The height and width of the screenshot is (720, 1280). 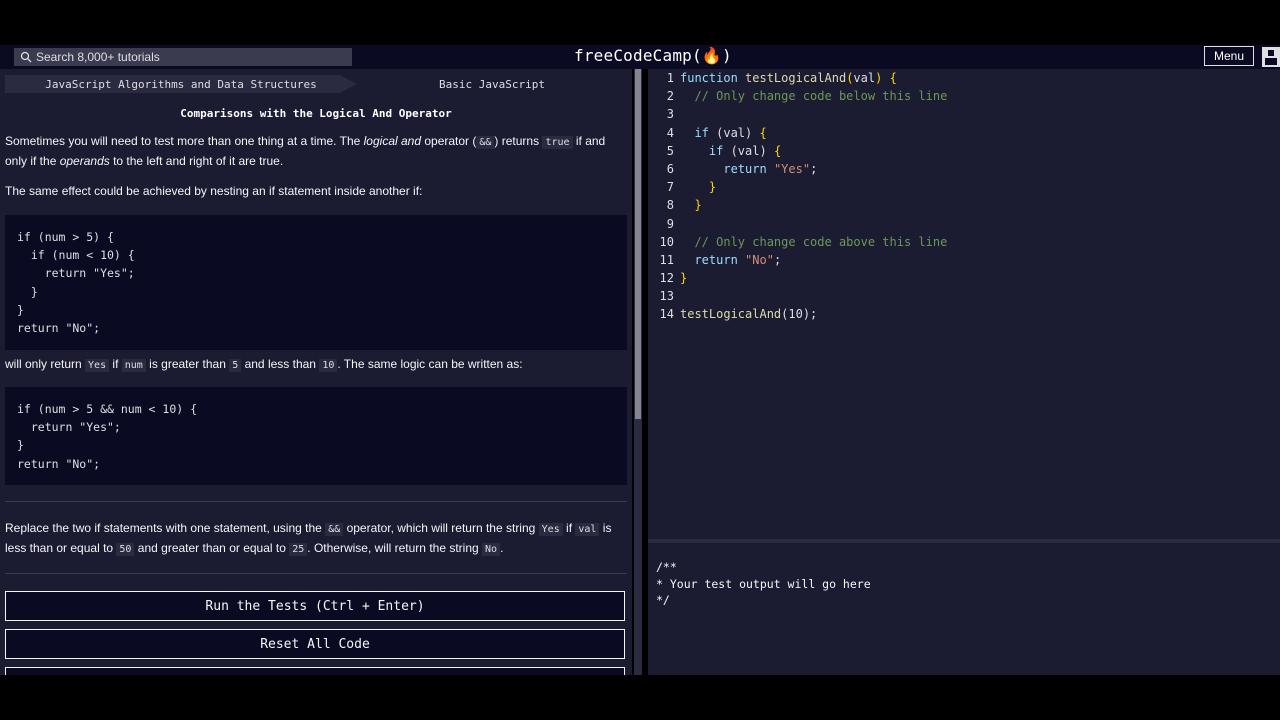 What do you see at coordinates (183, 57) in the screenshot?
I see `search-bar: Search 8,000+ tutorials` at bounding box center [183, 57].